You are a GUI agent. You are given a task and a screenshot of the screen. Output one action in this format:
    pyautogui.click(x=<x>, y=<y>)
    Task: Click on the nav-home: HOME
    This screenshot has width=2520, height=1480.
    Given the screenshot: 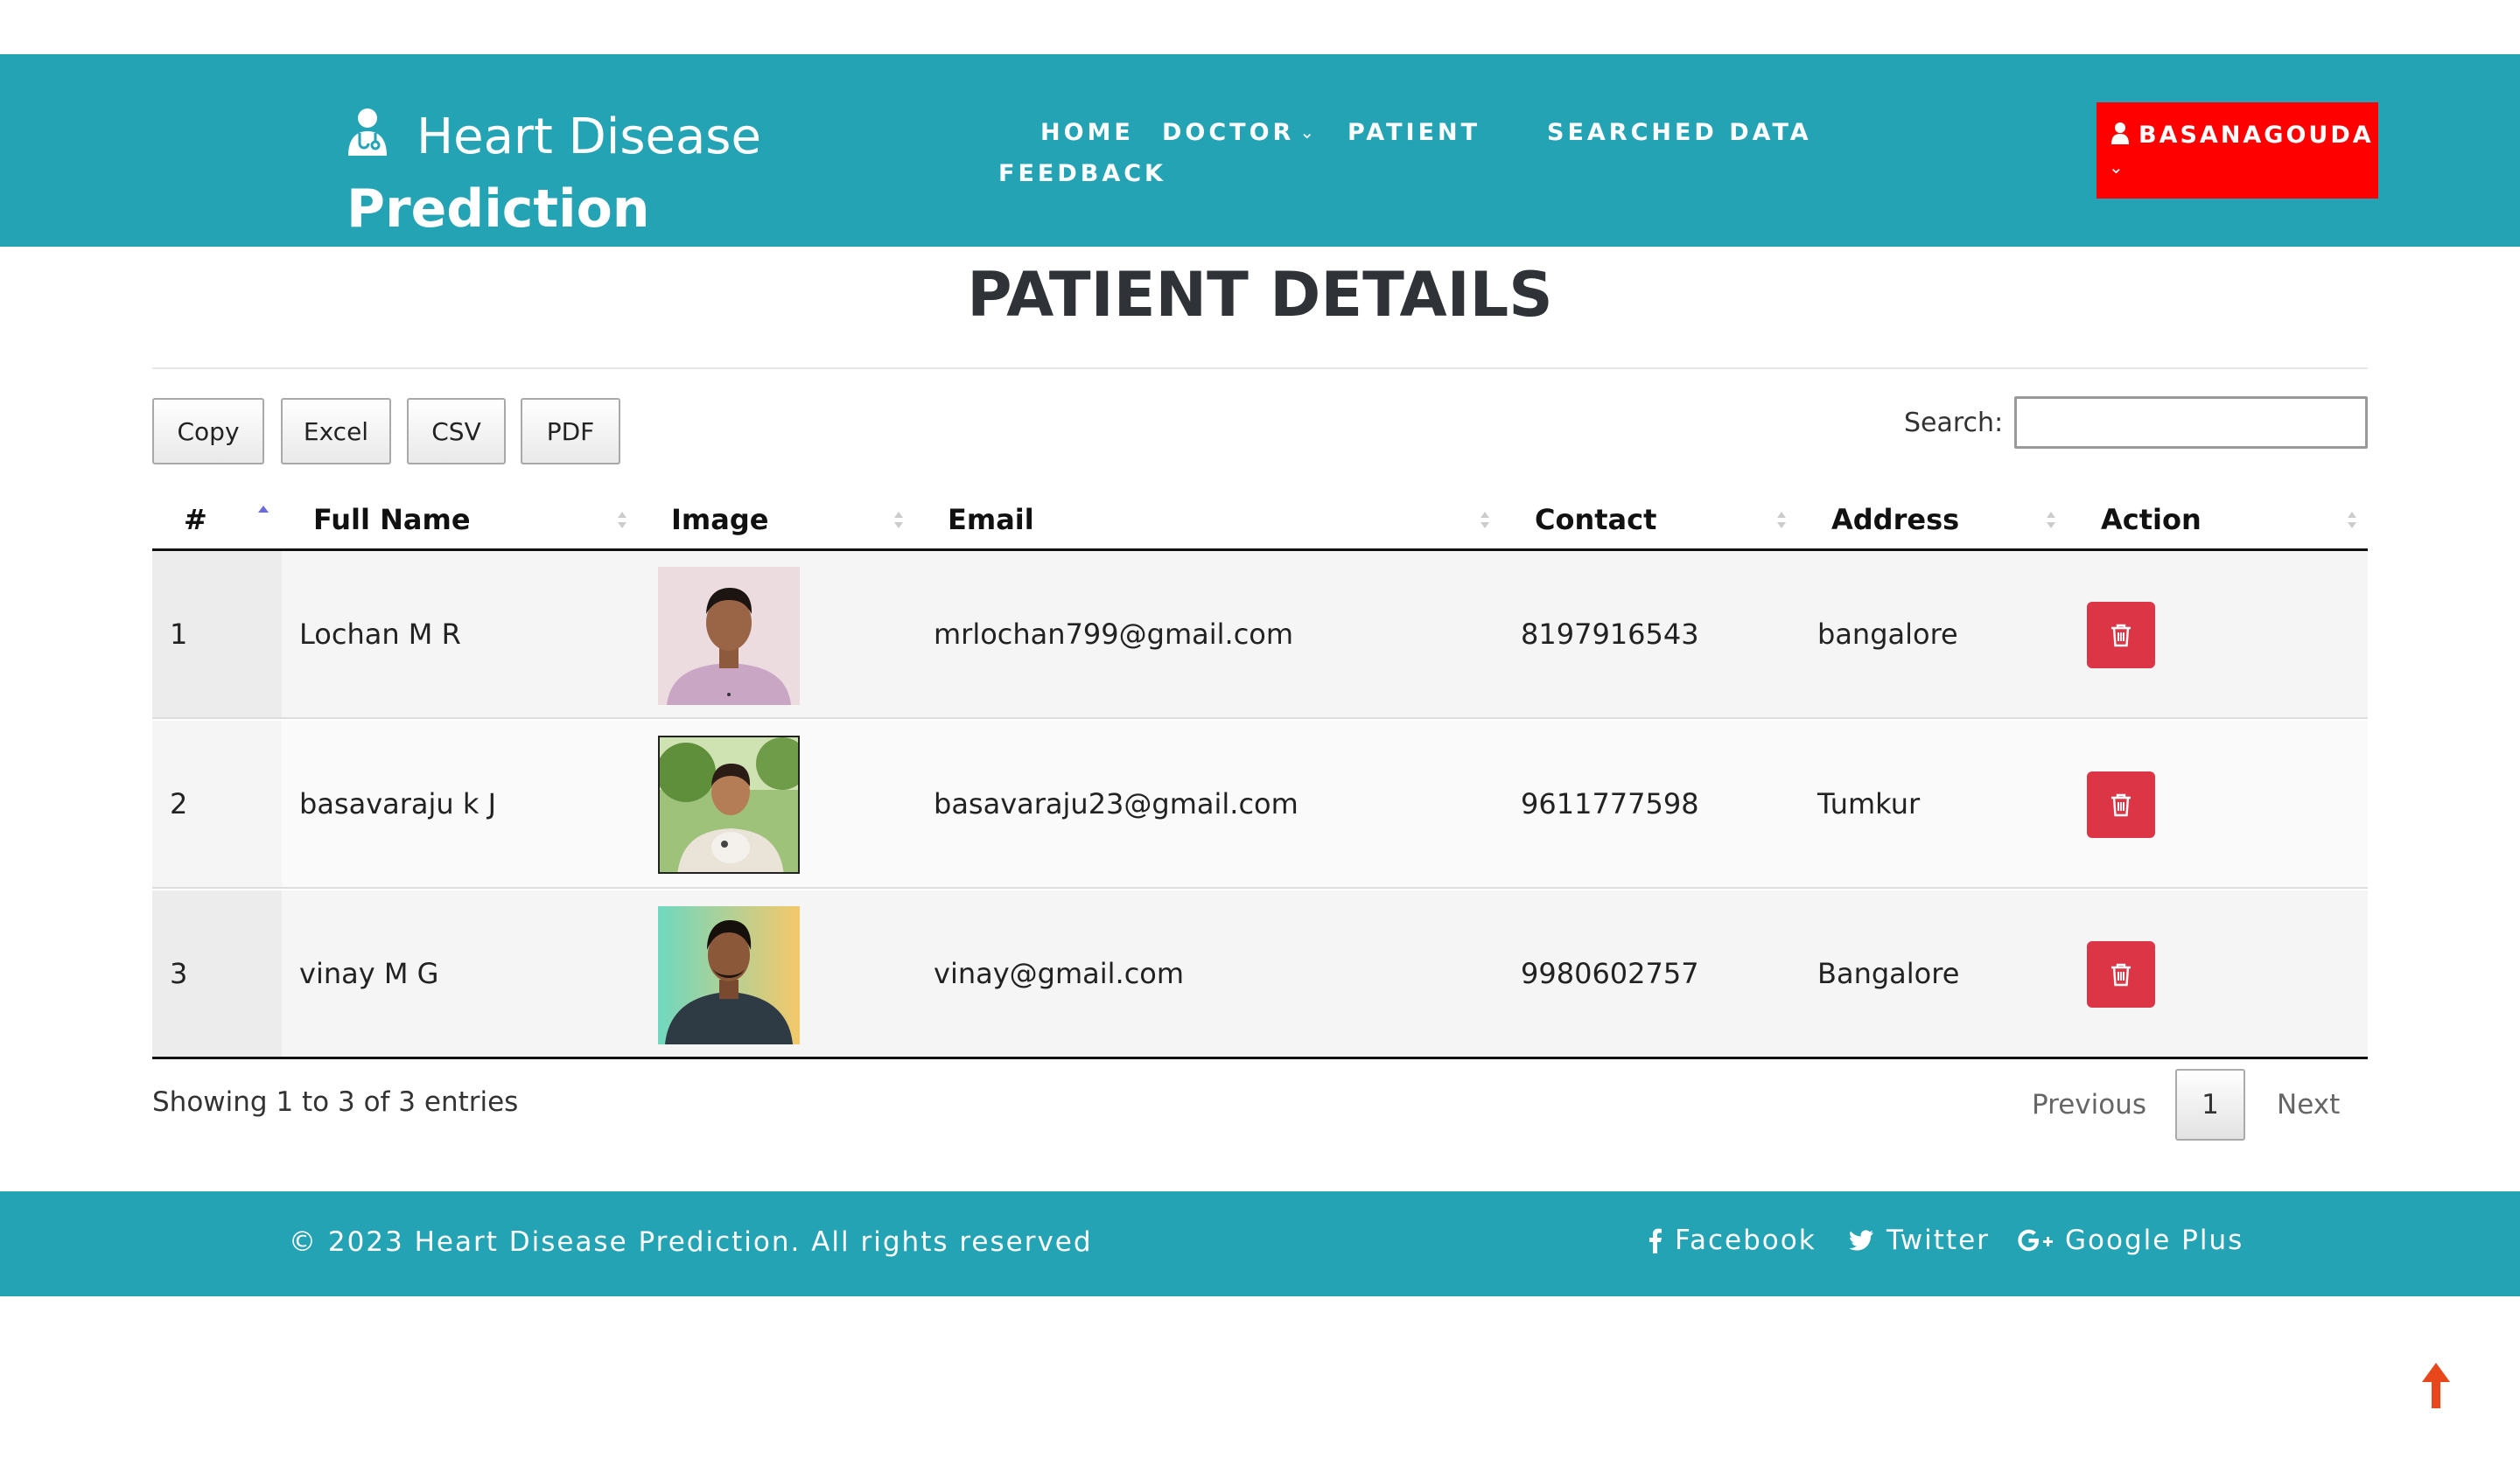 What is the action you would take?
    pyautogui.click(x=1087, y=133)
    